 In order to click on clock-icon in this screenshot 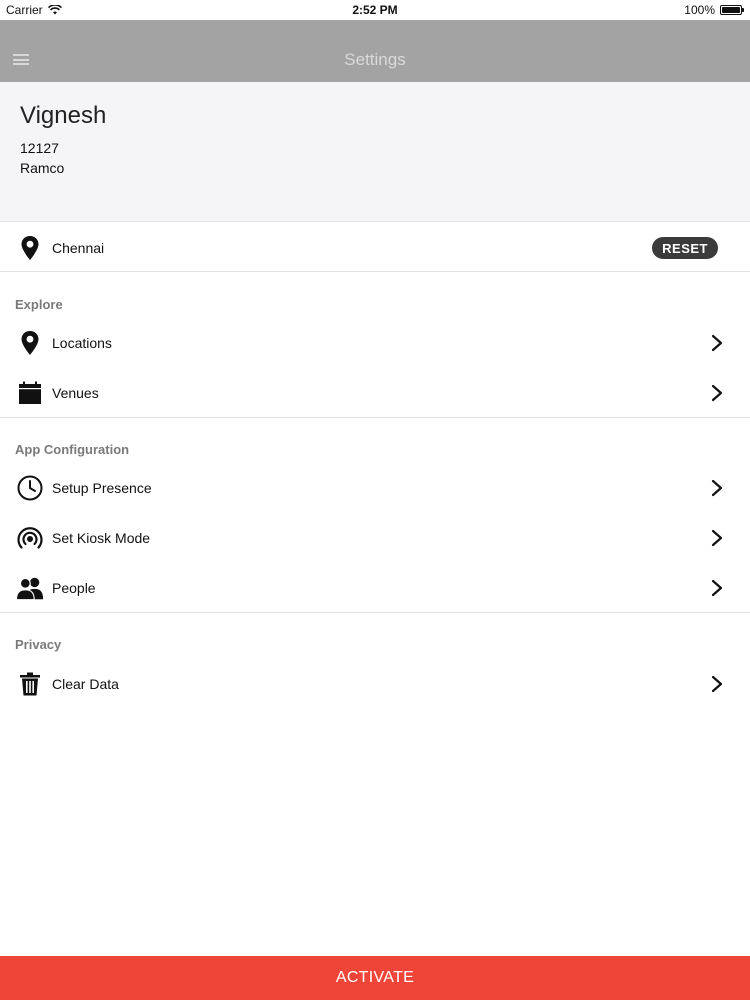, I will do `click(30, 488)`.